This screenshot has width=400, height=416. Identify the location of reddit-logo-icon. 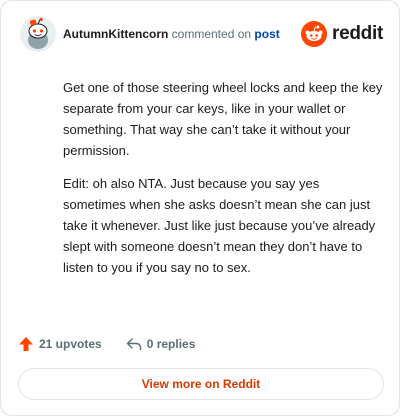
(314, 34).